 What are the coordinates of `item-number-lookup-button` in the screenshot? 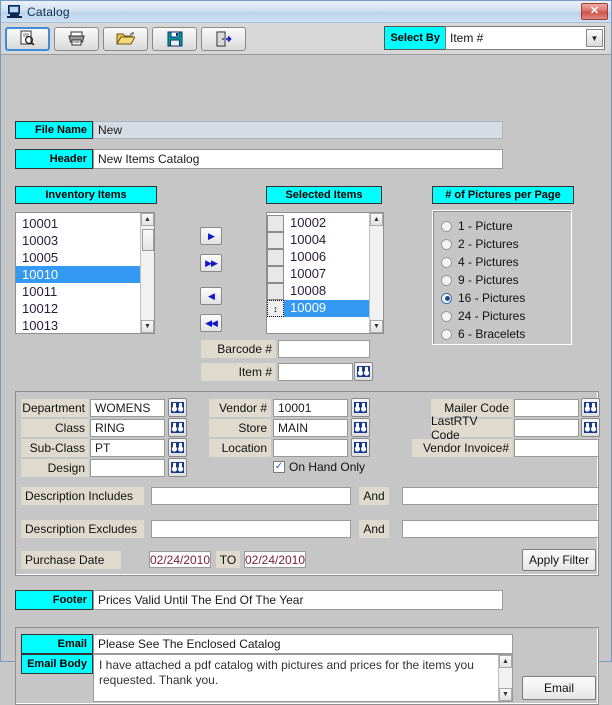 It's located at (363, 371).